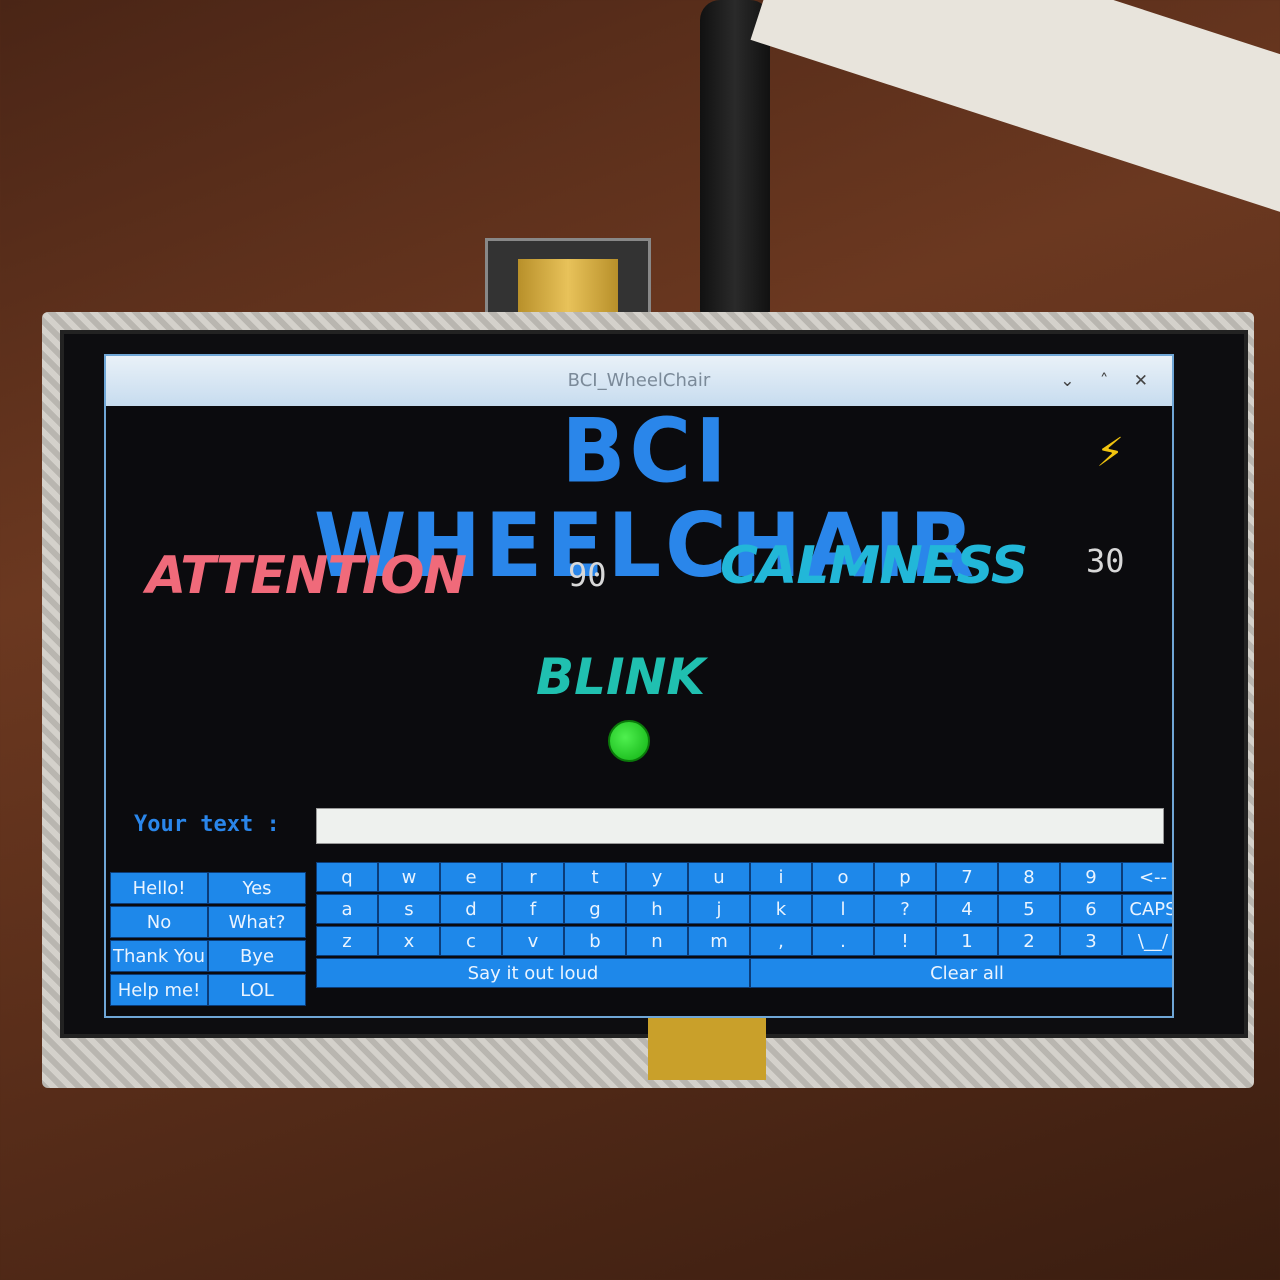  I want to click on key-button: b, so click(595, 941).